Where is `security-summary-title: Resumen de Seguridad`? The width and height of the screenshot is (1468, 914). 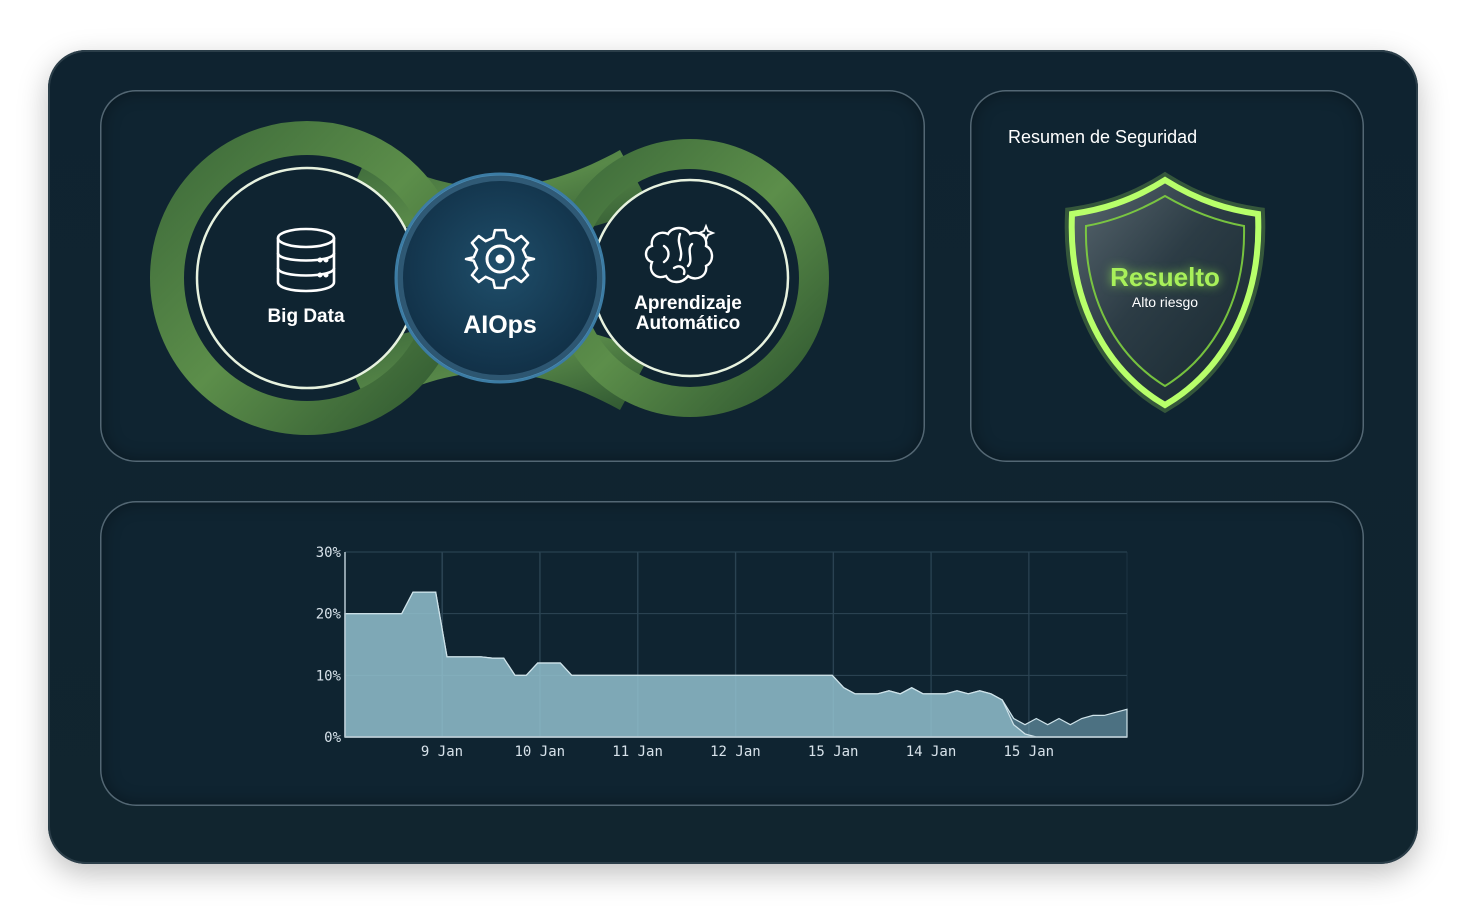 security-summary-title: Resumen de Seguridad is located at coordinates (1103, 137).